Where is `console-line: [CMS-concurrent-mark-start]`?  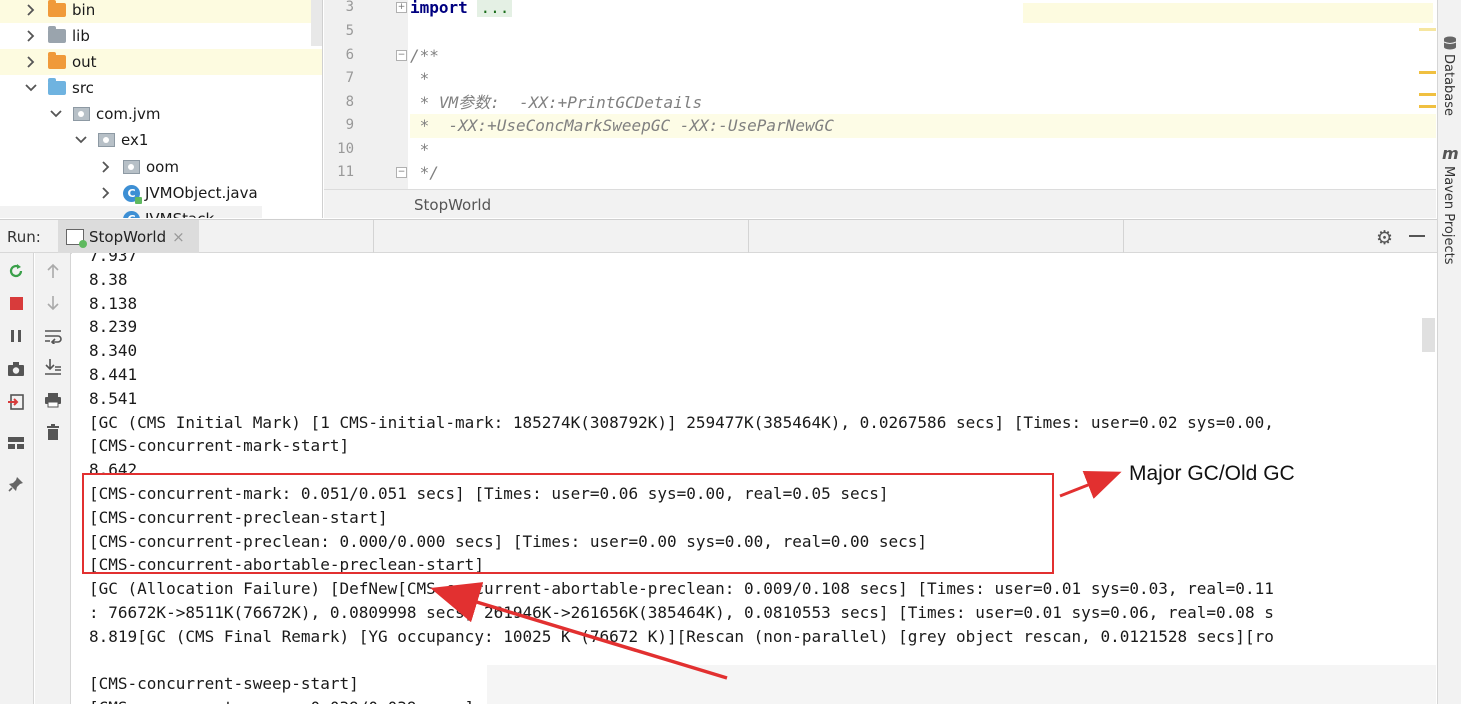 console-line: [CMS-concurrent-mark-start] is located at coordinates (219, 446).